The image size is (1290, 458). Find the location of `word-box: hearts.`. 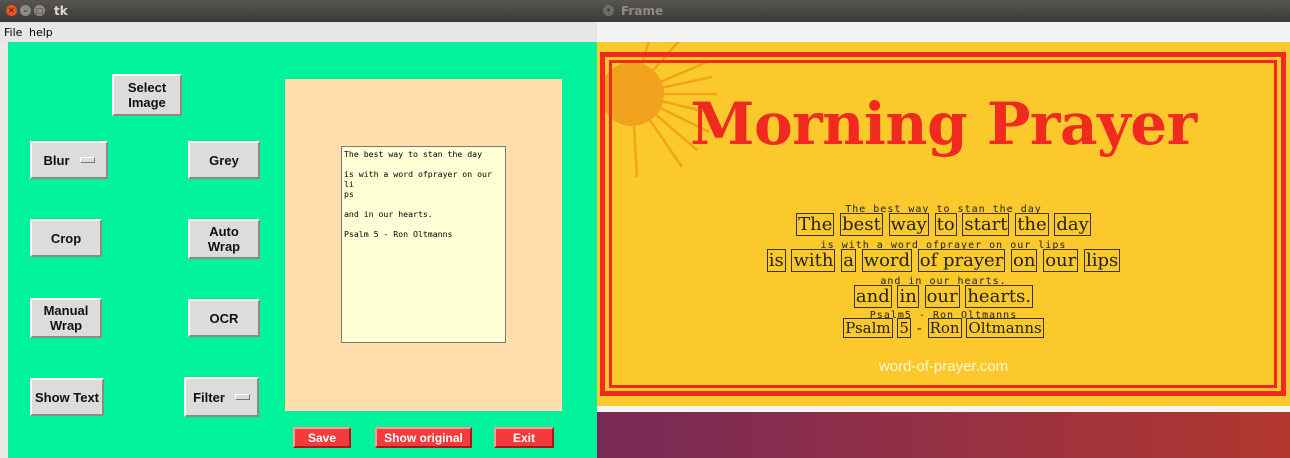

word-box: hearts. is located at coordinates (999, 296).